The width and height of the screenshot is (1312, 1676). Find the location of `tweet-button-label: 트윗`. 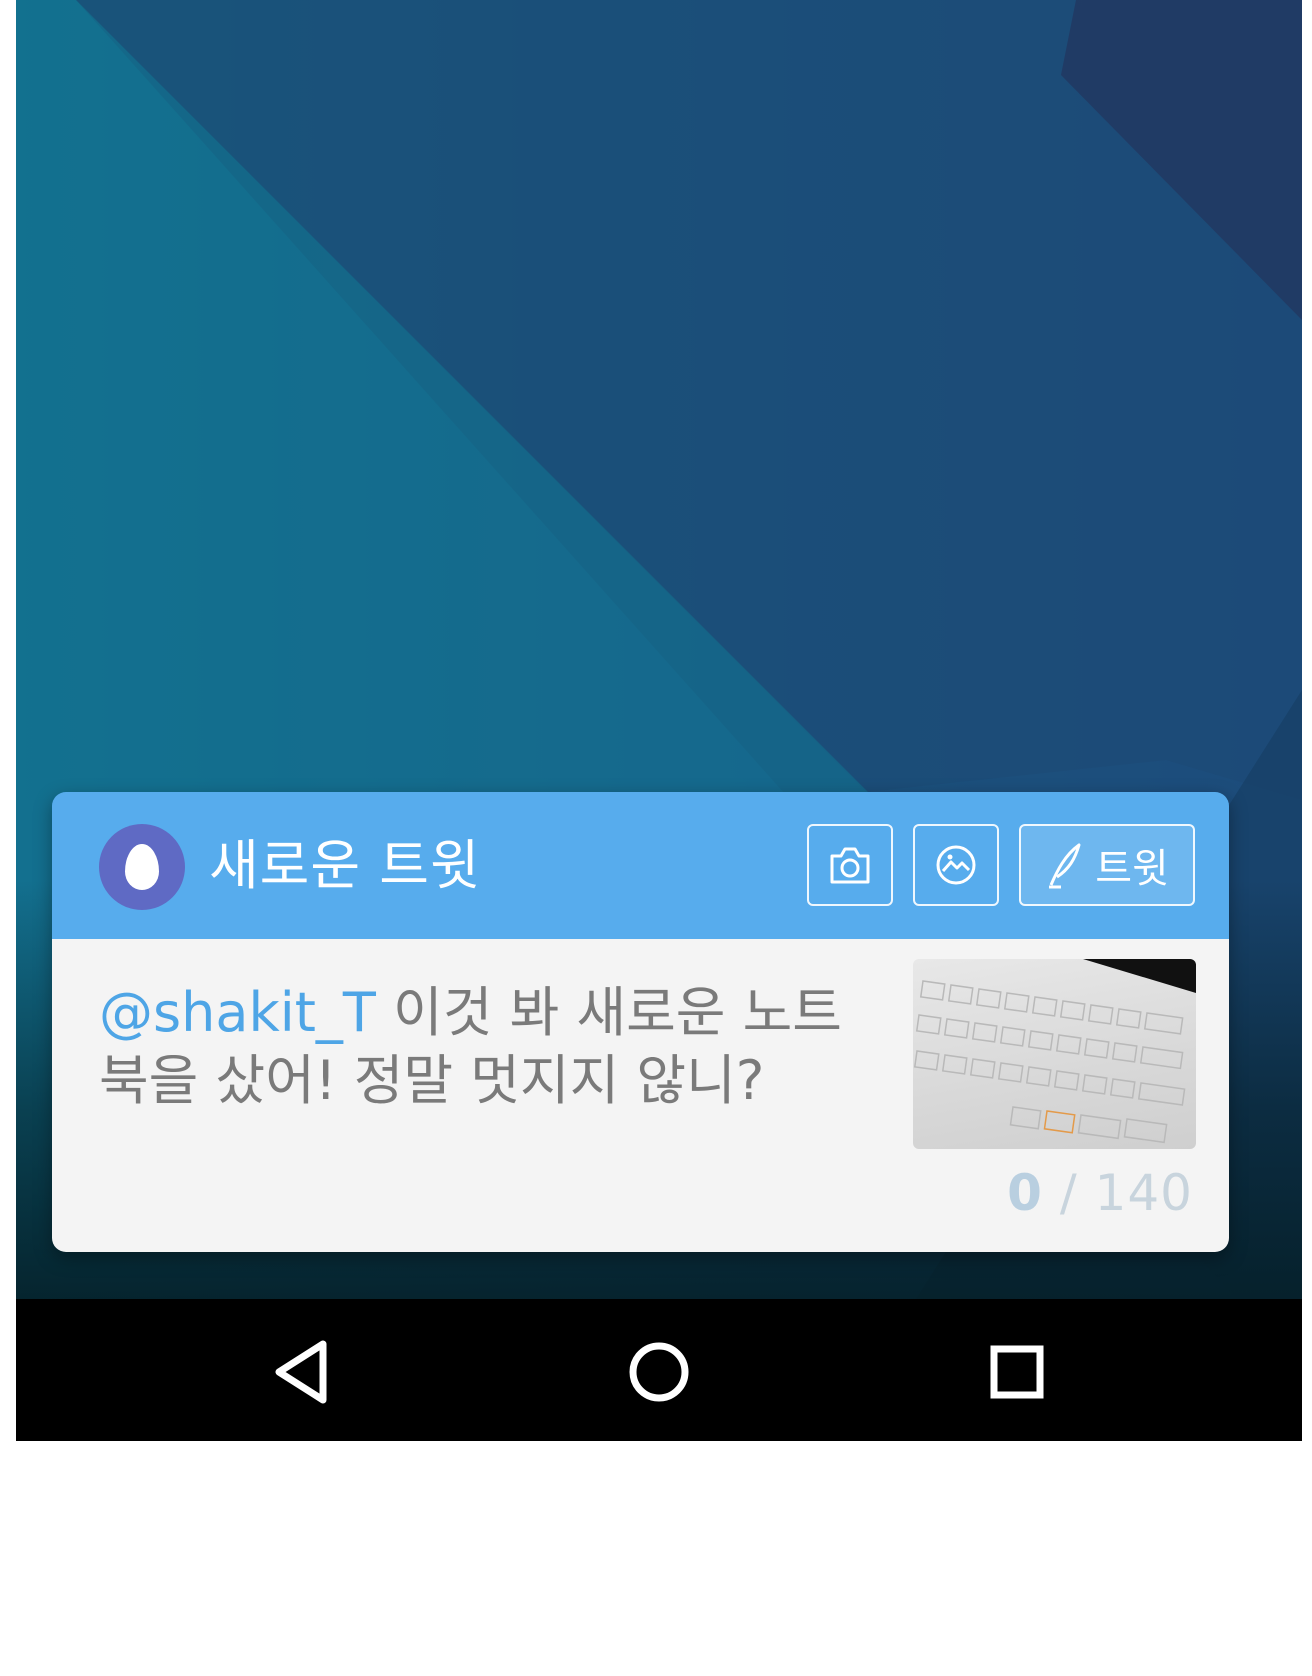

tweet-button-label: 트윗 is located at coordinates (1132, 869).